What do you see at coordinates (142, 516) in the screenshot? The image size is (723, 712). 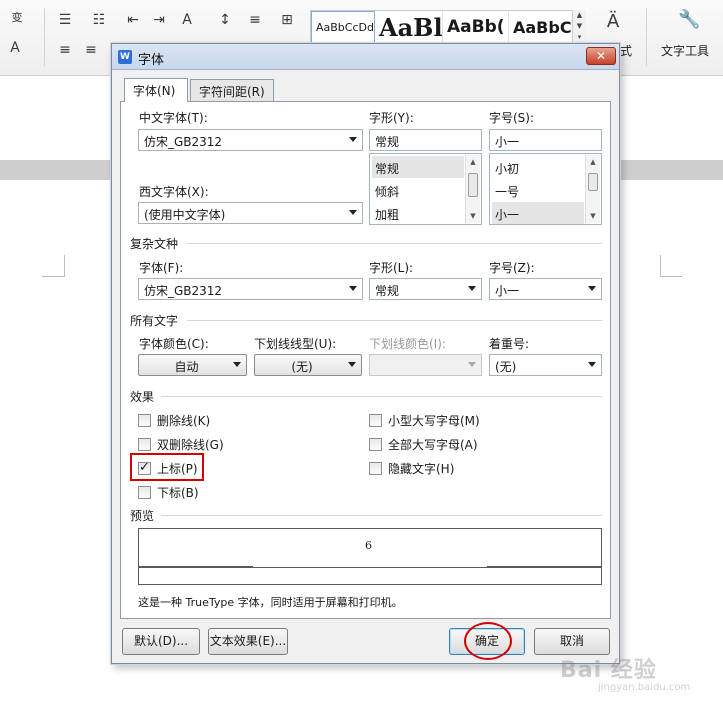 I see `preview-group-title: 预览` at bounding box center [142, 516].